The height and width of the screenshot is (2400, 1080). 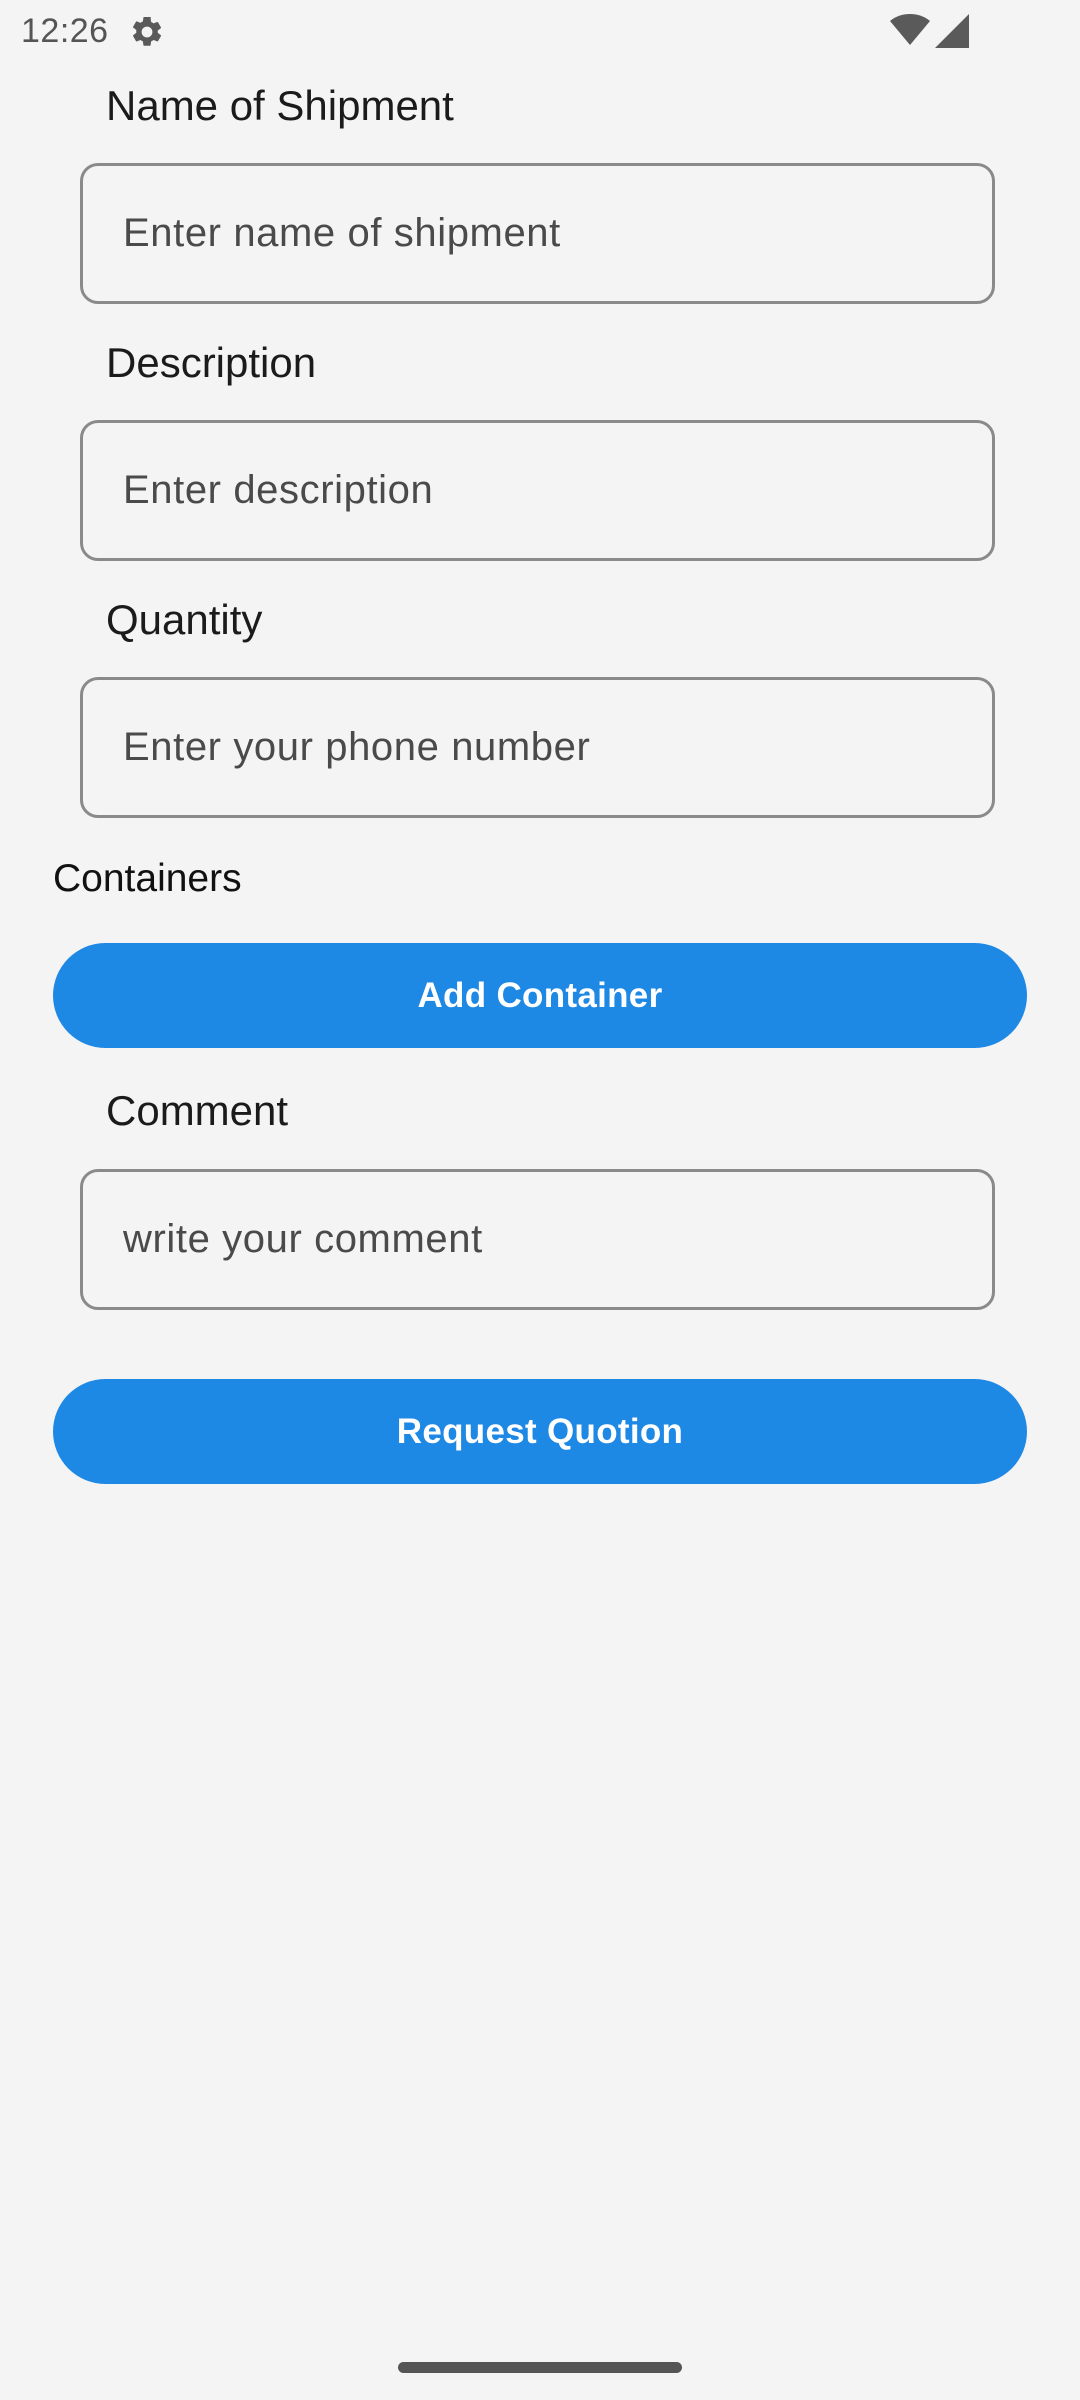 I want to click on quantity-field, so click(x=537, y=747).